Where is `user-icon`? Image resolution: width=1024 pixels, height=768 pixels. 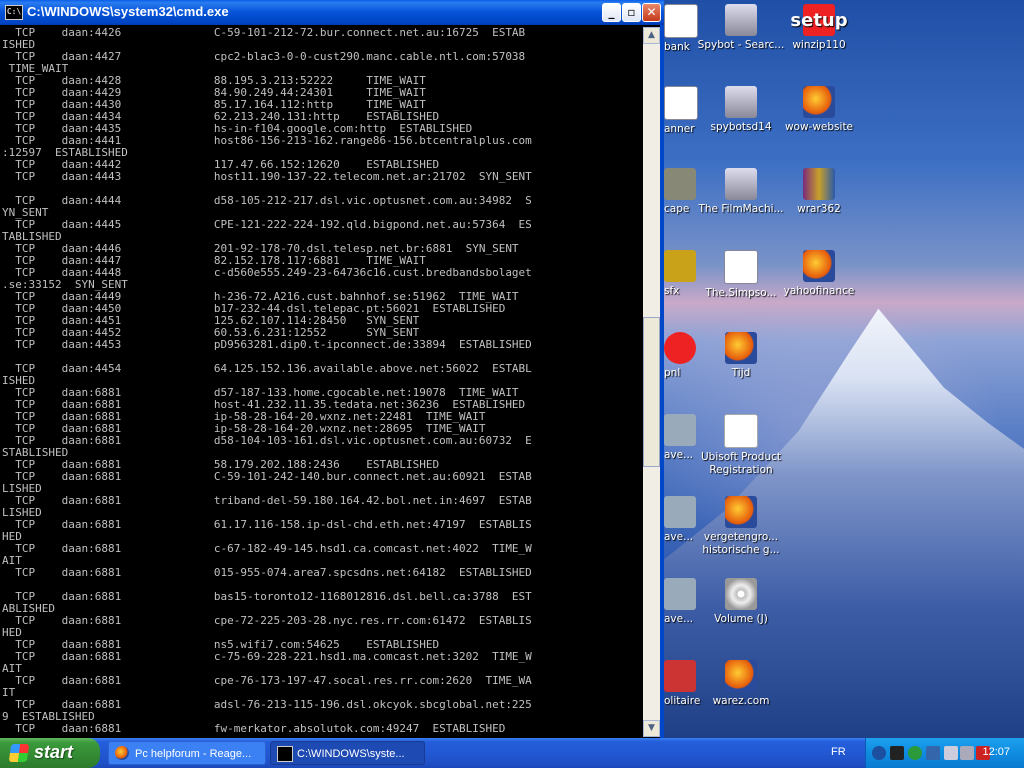
user-icon is located at coordinates (933, 753).